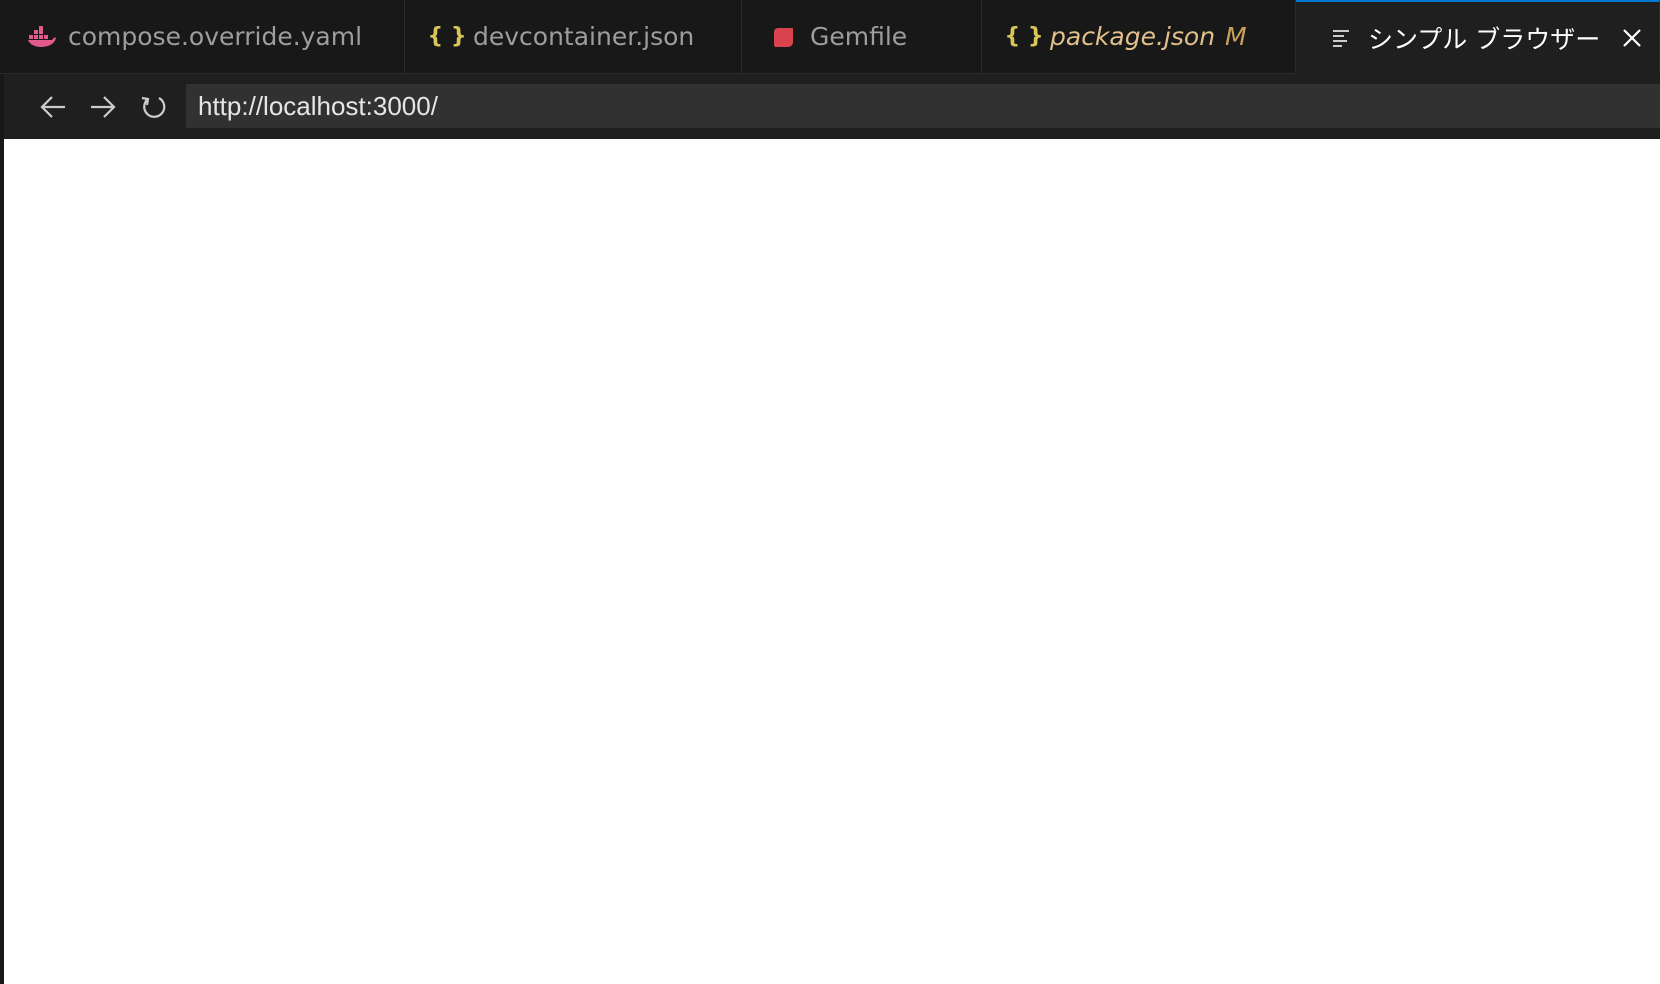 Image resolution: width=1660 pixels, height=984 pixels. Describe the element at coordinates (1236, 36) in the screenshot. I see `modified-badge: M` at that location.